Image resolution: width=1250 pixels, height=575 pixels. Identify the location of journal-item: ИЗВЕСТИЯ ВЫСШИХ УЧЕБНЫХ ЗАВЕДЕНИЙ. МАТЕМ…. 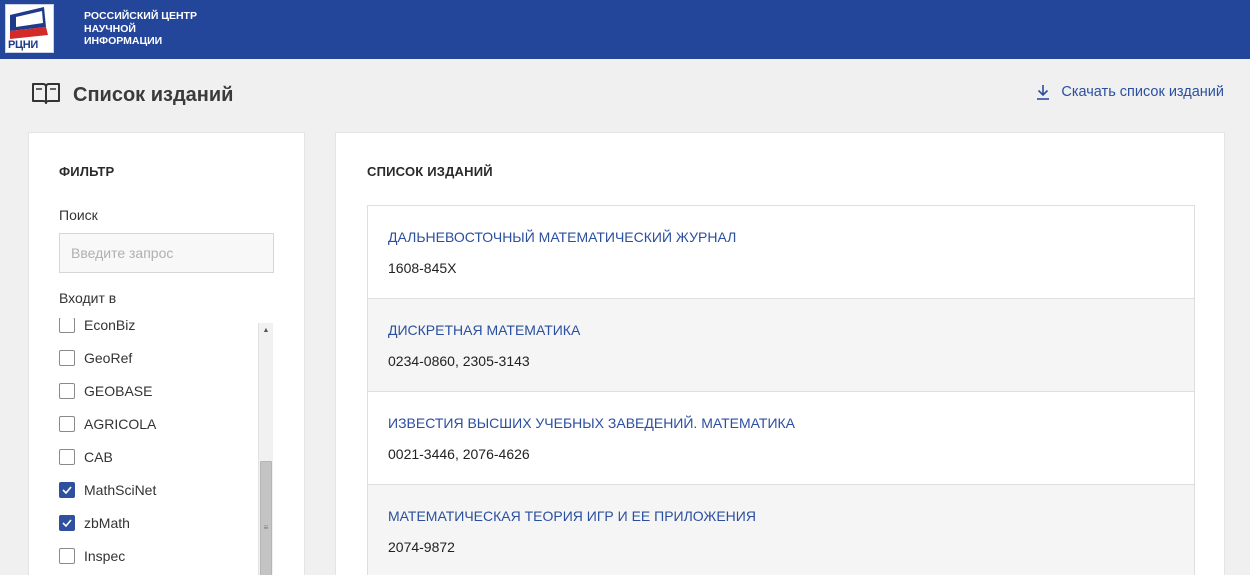
(781, 438).